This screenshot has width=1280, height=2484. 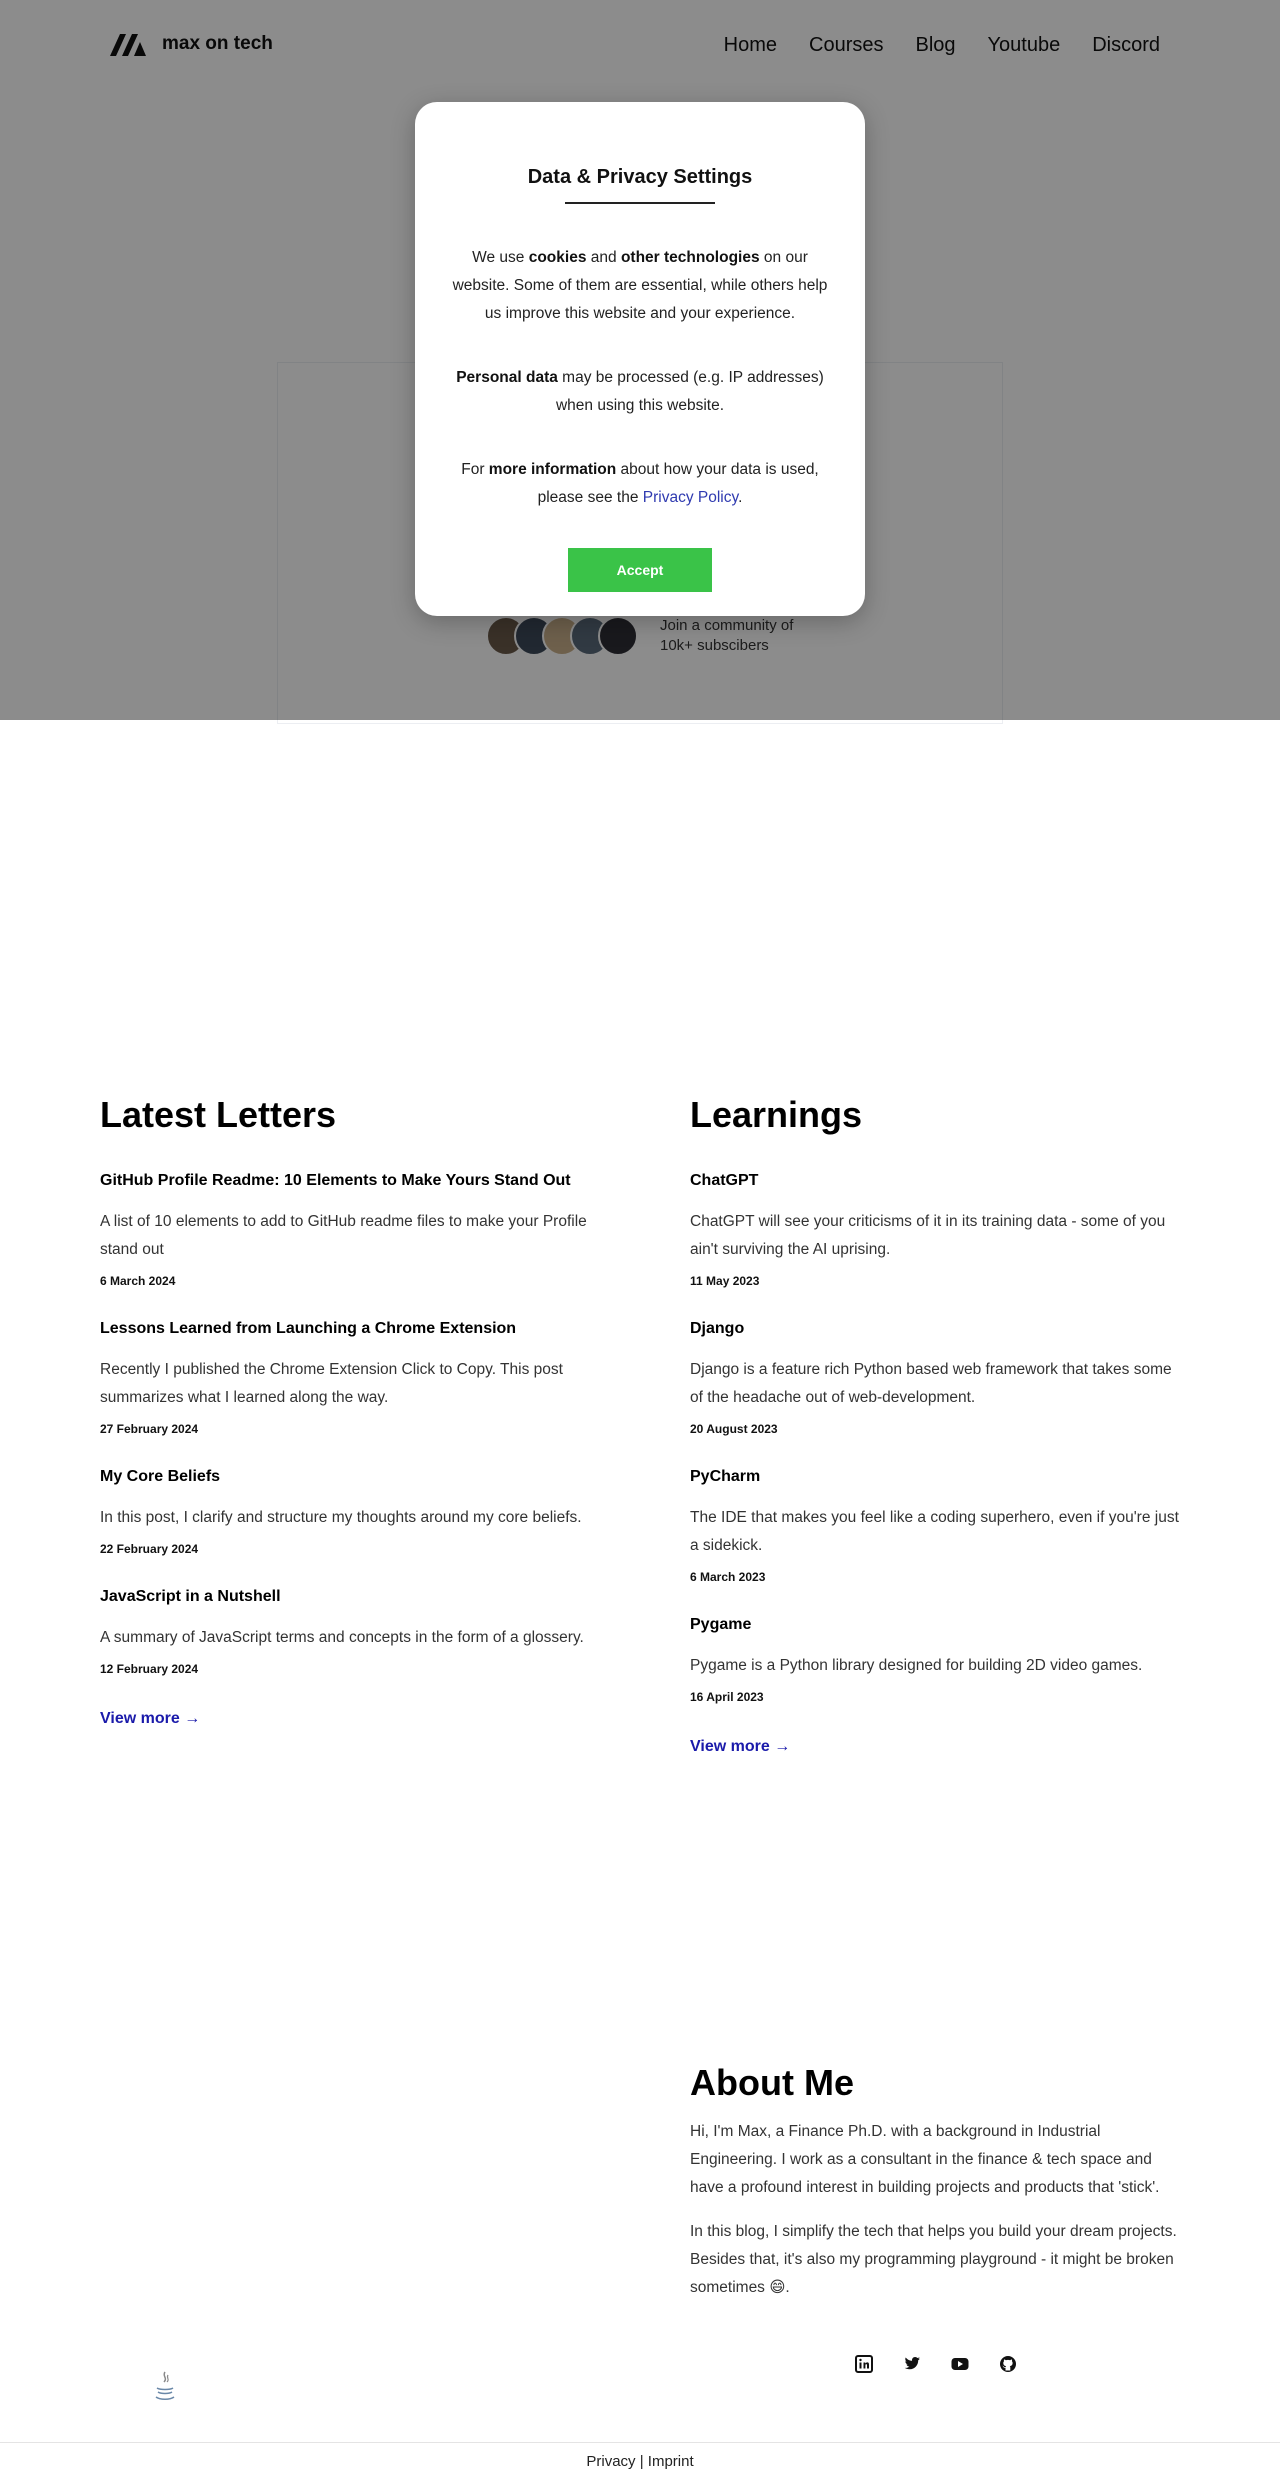 I want to click on item-title: Django, so click(x=935, y=1329).